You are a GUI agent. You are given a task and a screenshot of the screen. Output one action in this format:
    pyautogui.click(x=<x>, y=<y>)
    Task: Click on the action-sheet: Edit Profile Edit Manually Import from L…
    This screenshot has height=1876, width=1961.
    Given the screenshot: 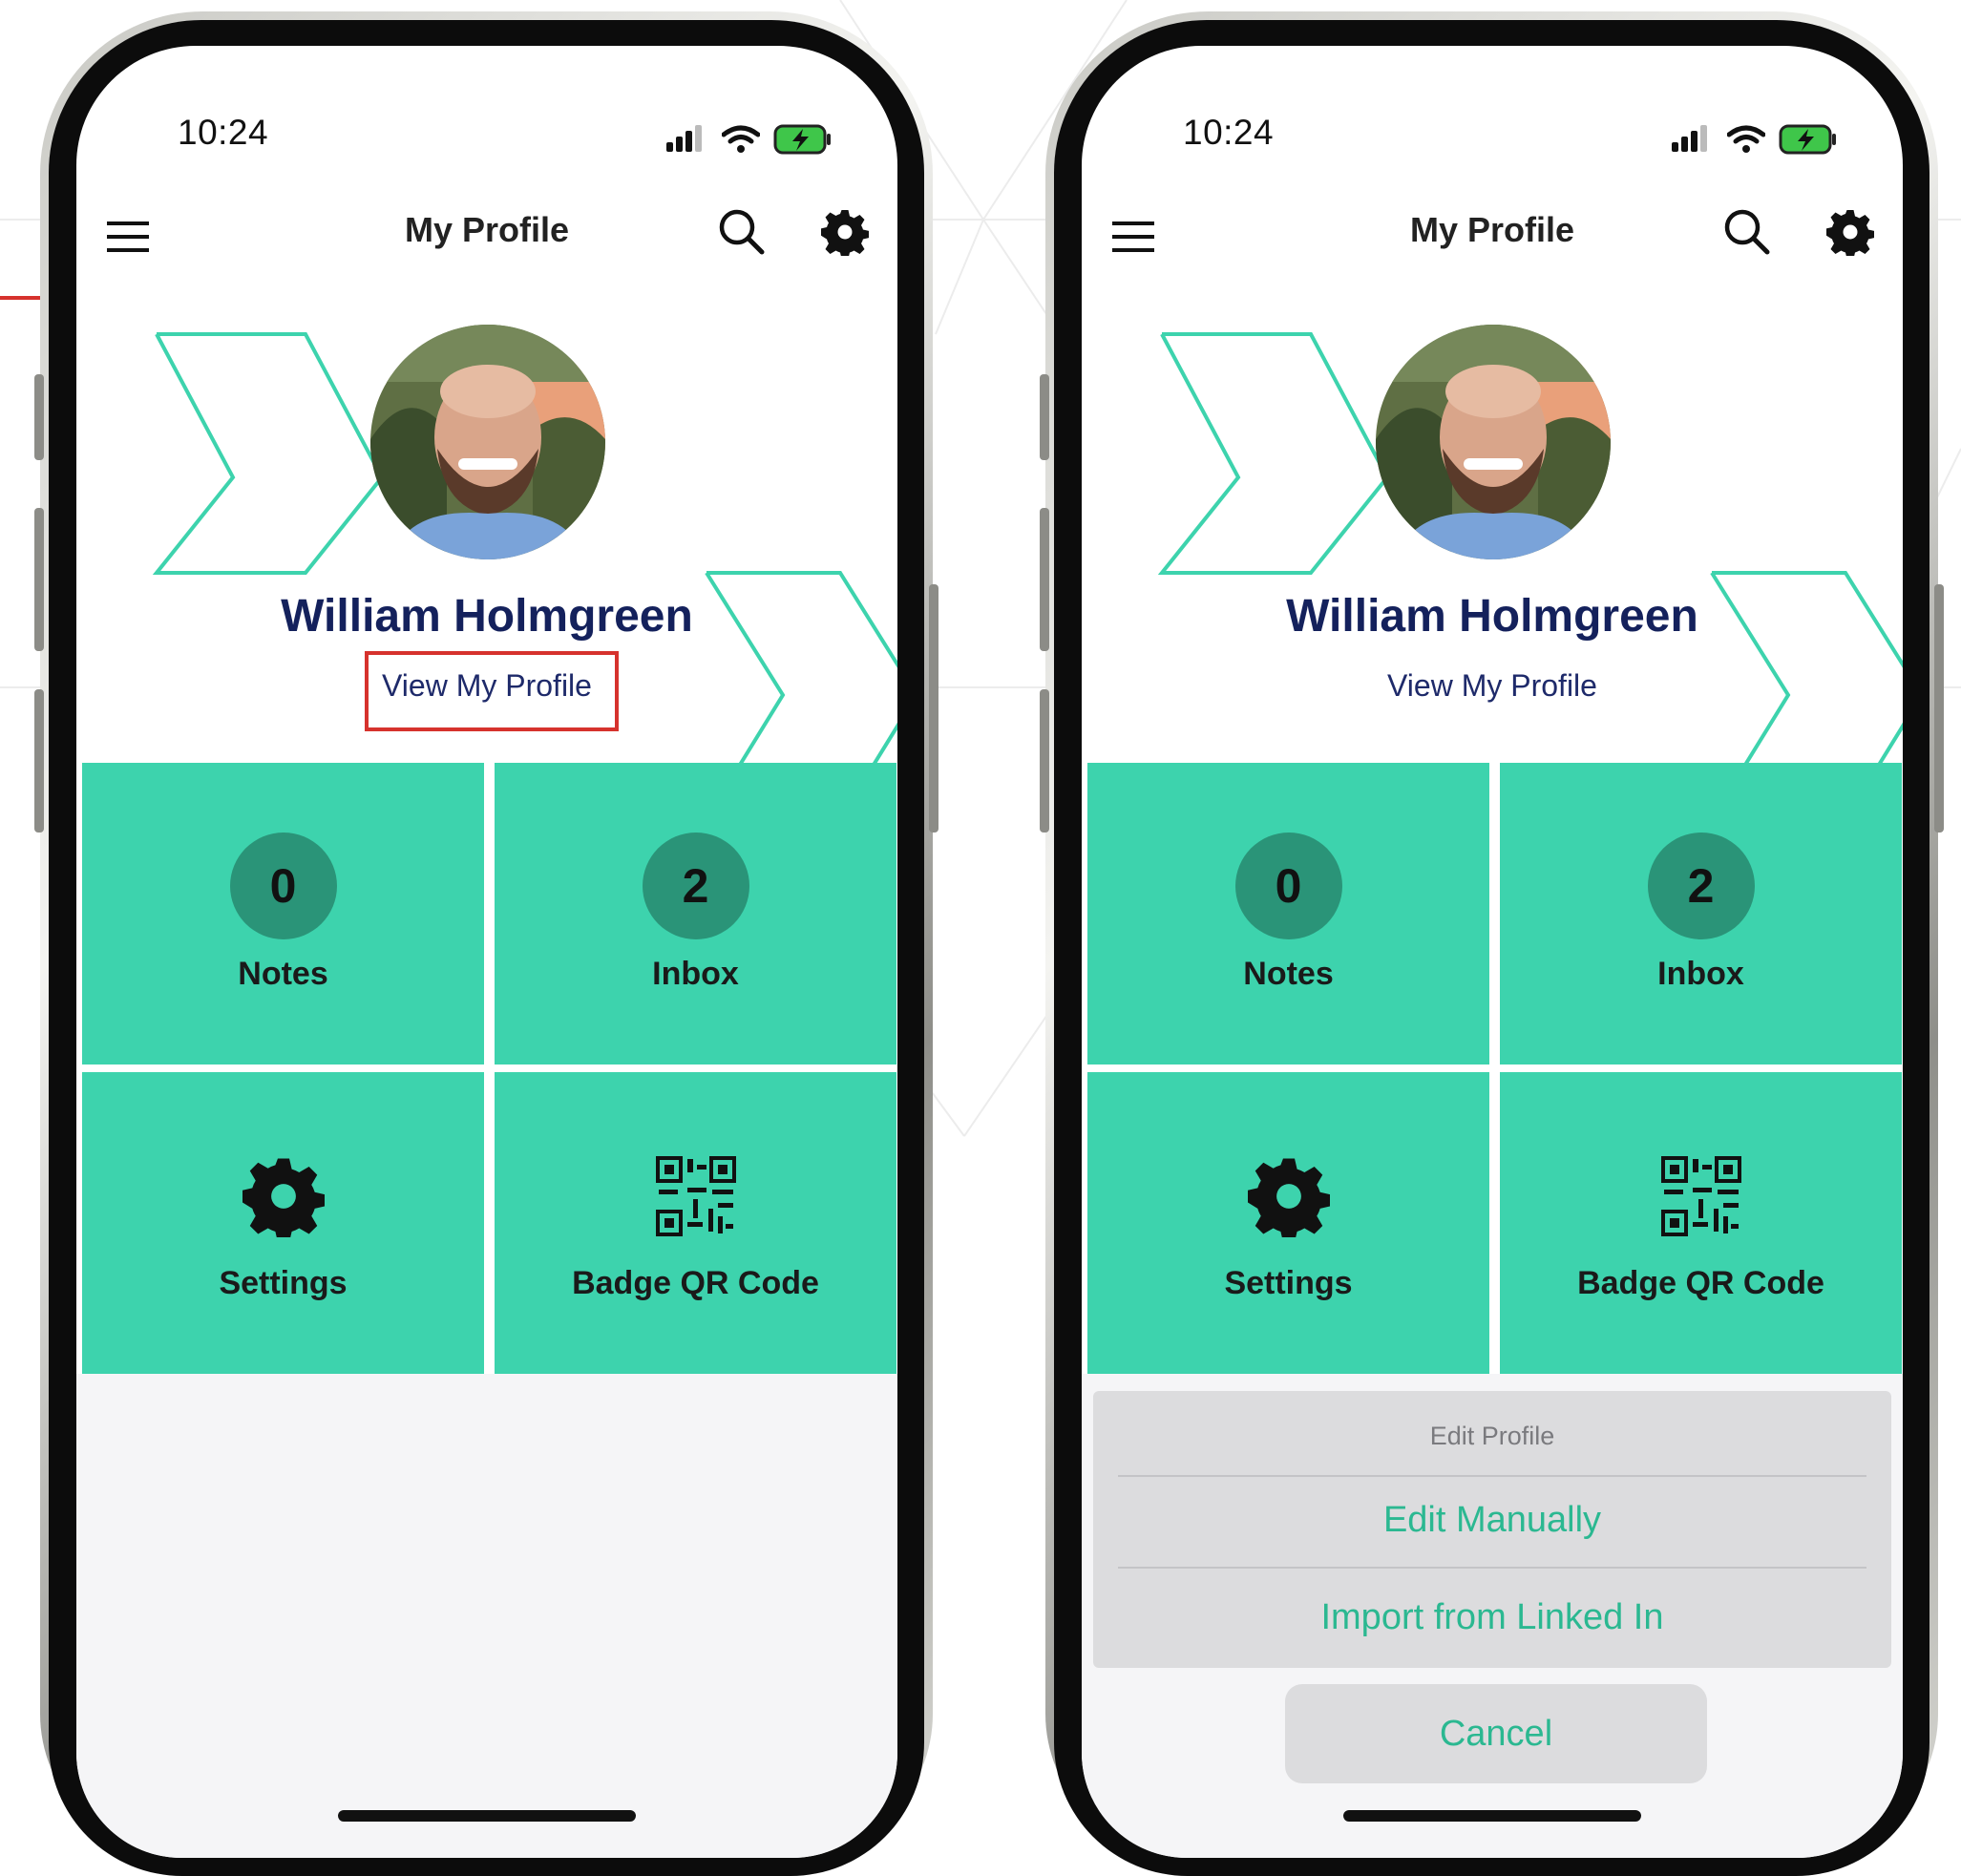 What is the action you would take?
    pyautogui.click(x=1492, y=1529)
    